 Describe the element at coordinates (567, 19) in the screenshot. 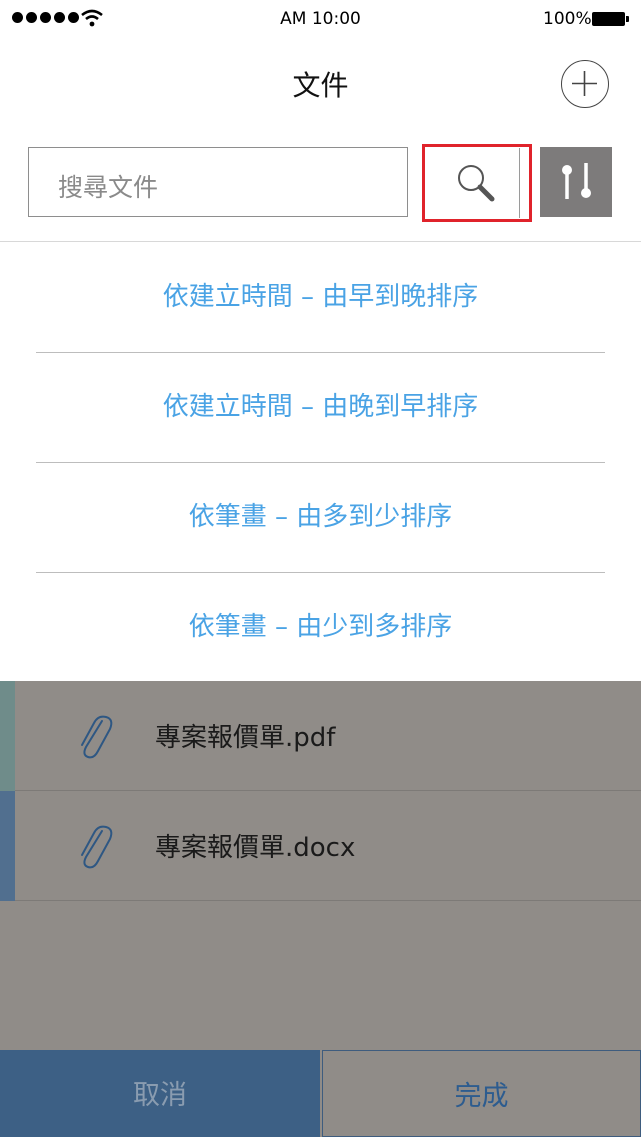

I see `battery-percent: 100%` at that location.